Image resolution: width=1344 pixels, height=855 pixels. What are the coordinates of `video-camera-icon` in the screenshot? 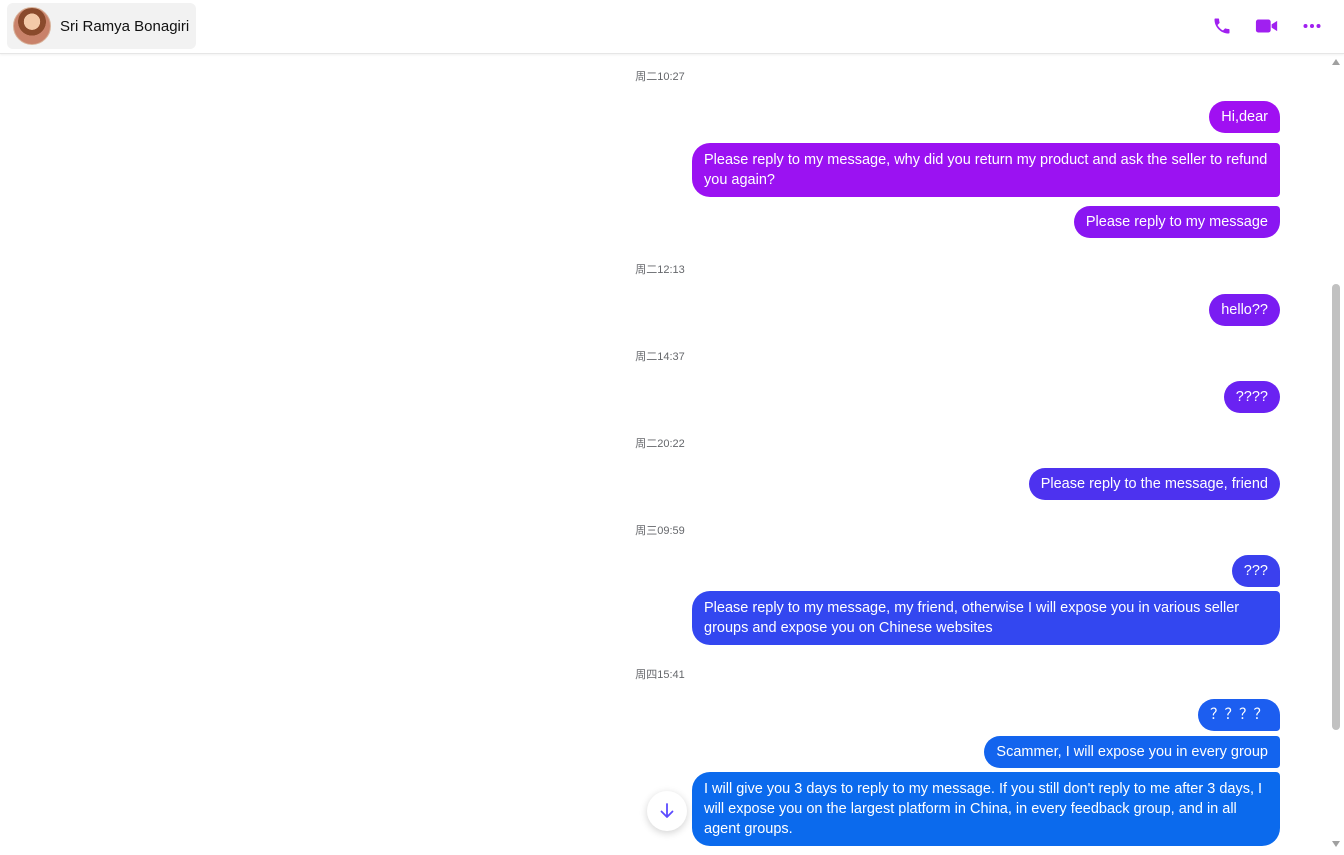 It's located at (1267, 26).